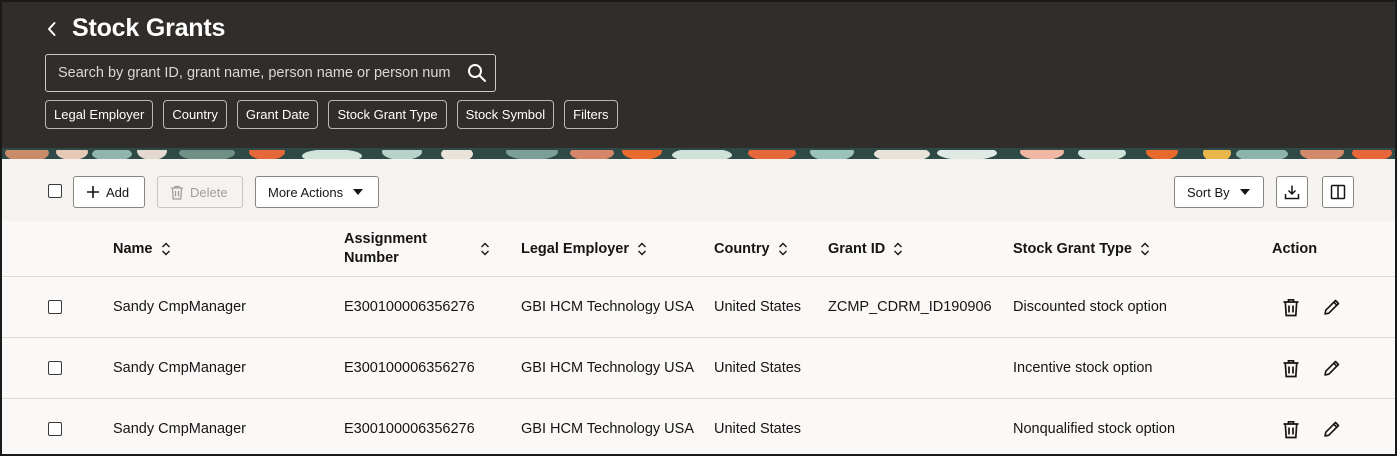  I want to click on column-header-action: Action, so click(1295, 248).